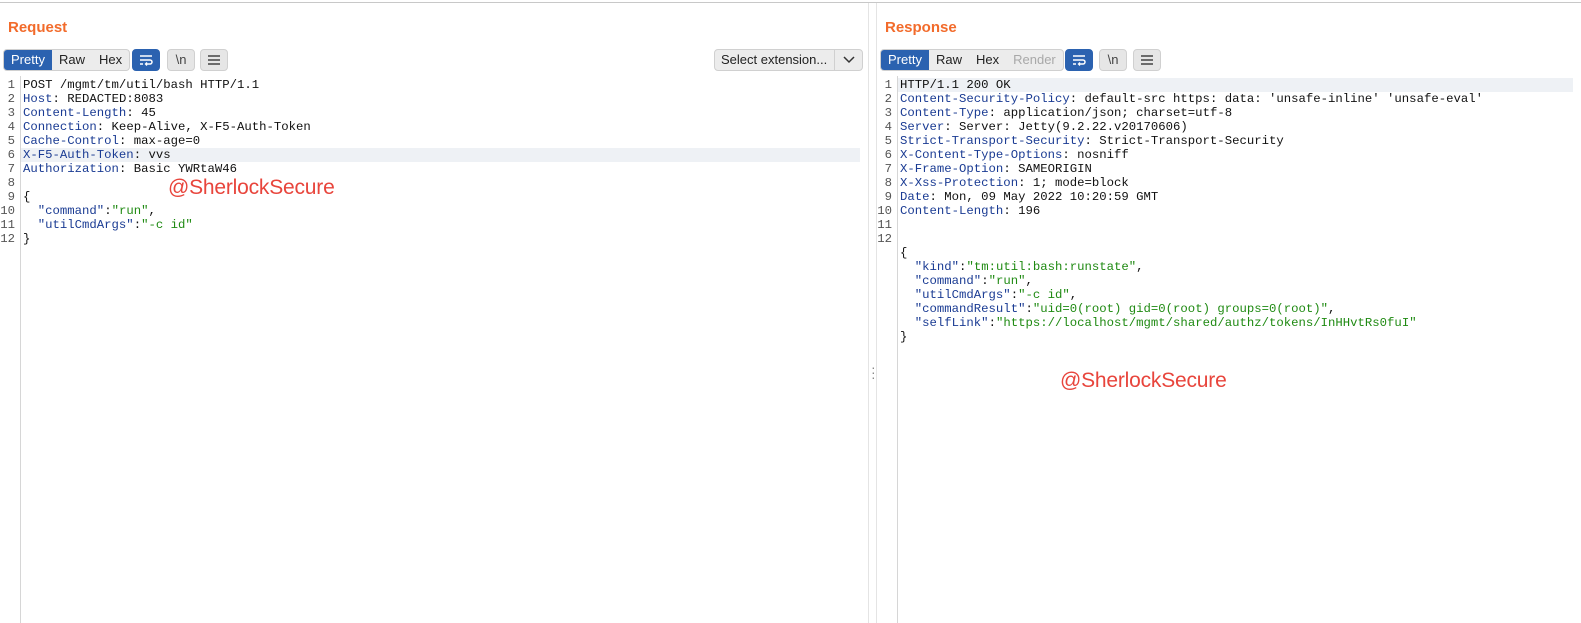 The width and height of the screenshot is (1581, 623). What do you see at coordinates (1225, 295) in the screenshot?
I see `response-code-line: "utilCmdArgs":"-c id",` at bounding box center [1225, 295].